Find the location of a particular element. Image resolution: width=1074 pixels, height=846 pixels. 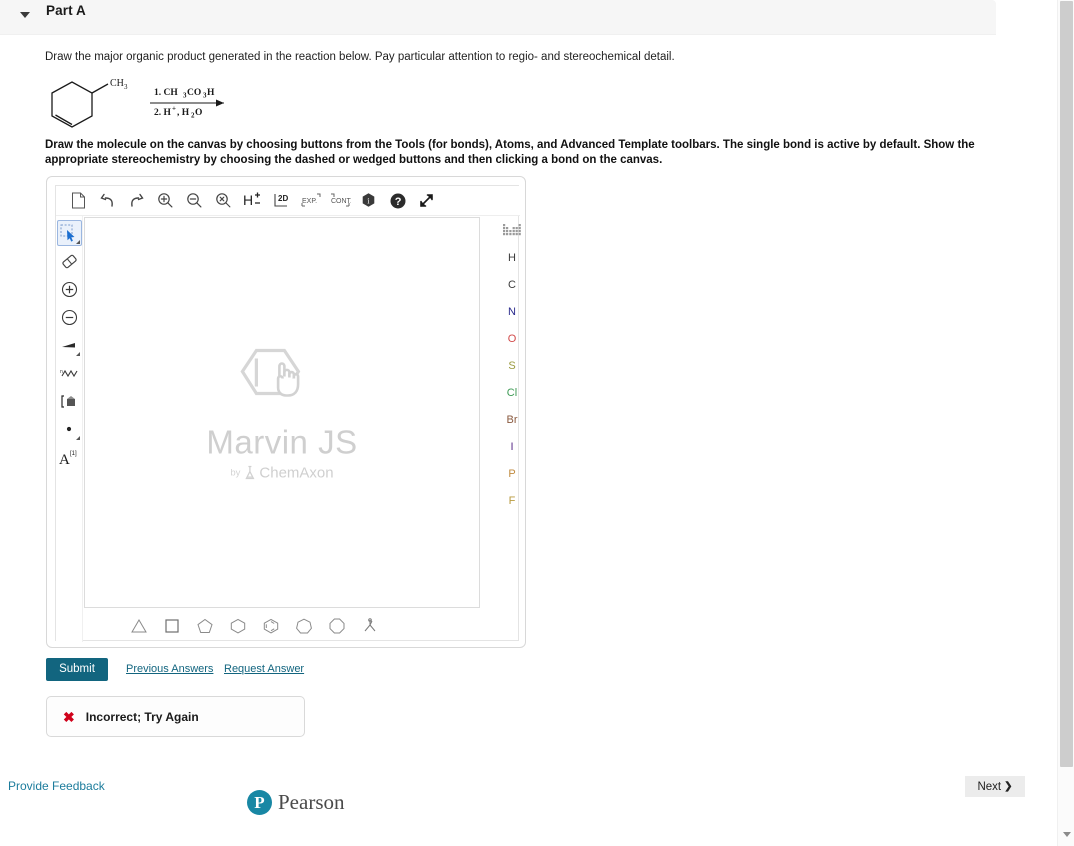

zoom-reset-icon is located at coordinates (223, 200).